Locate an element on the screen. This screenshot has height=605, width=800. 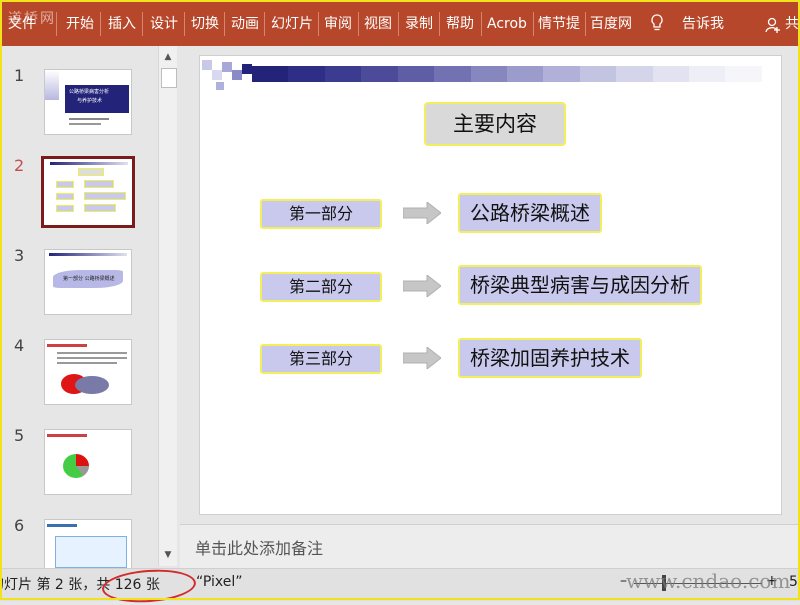
tell-me-box: 告诉我 is located at coordinates (703, 24).